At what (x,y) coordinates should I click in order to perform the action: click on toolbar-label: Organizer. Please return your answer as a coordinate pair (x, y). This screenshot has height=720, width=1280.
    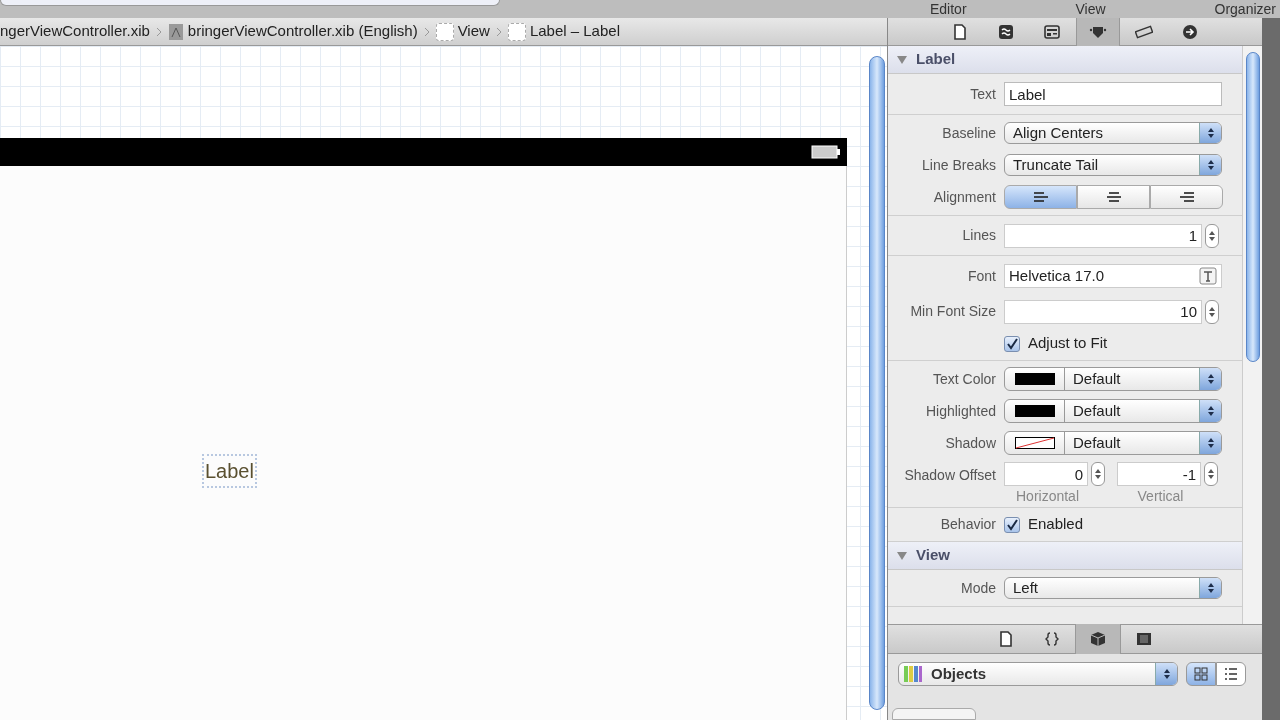
    Looking at the image, I should click on (1245, 9).